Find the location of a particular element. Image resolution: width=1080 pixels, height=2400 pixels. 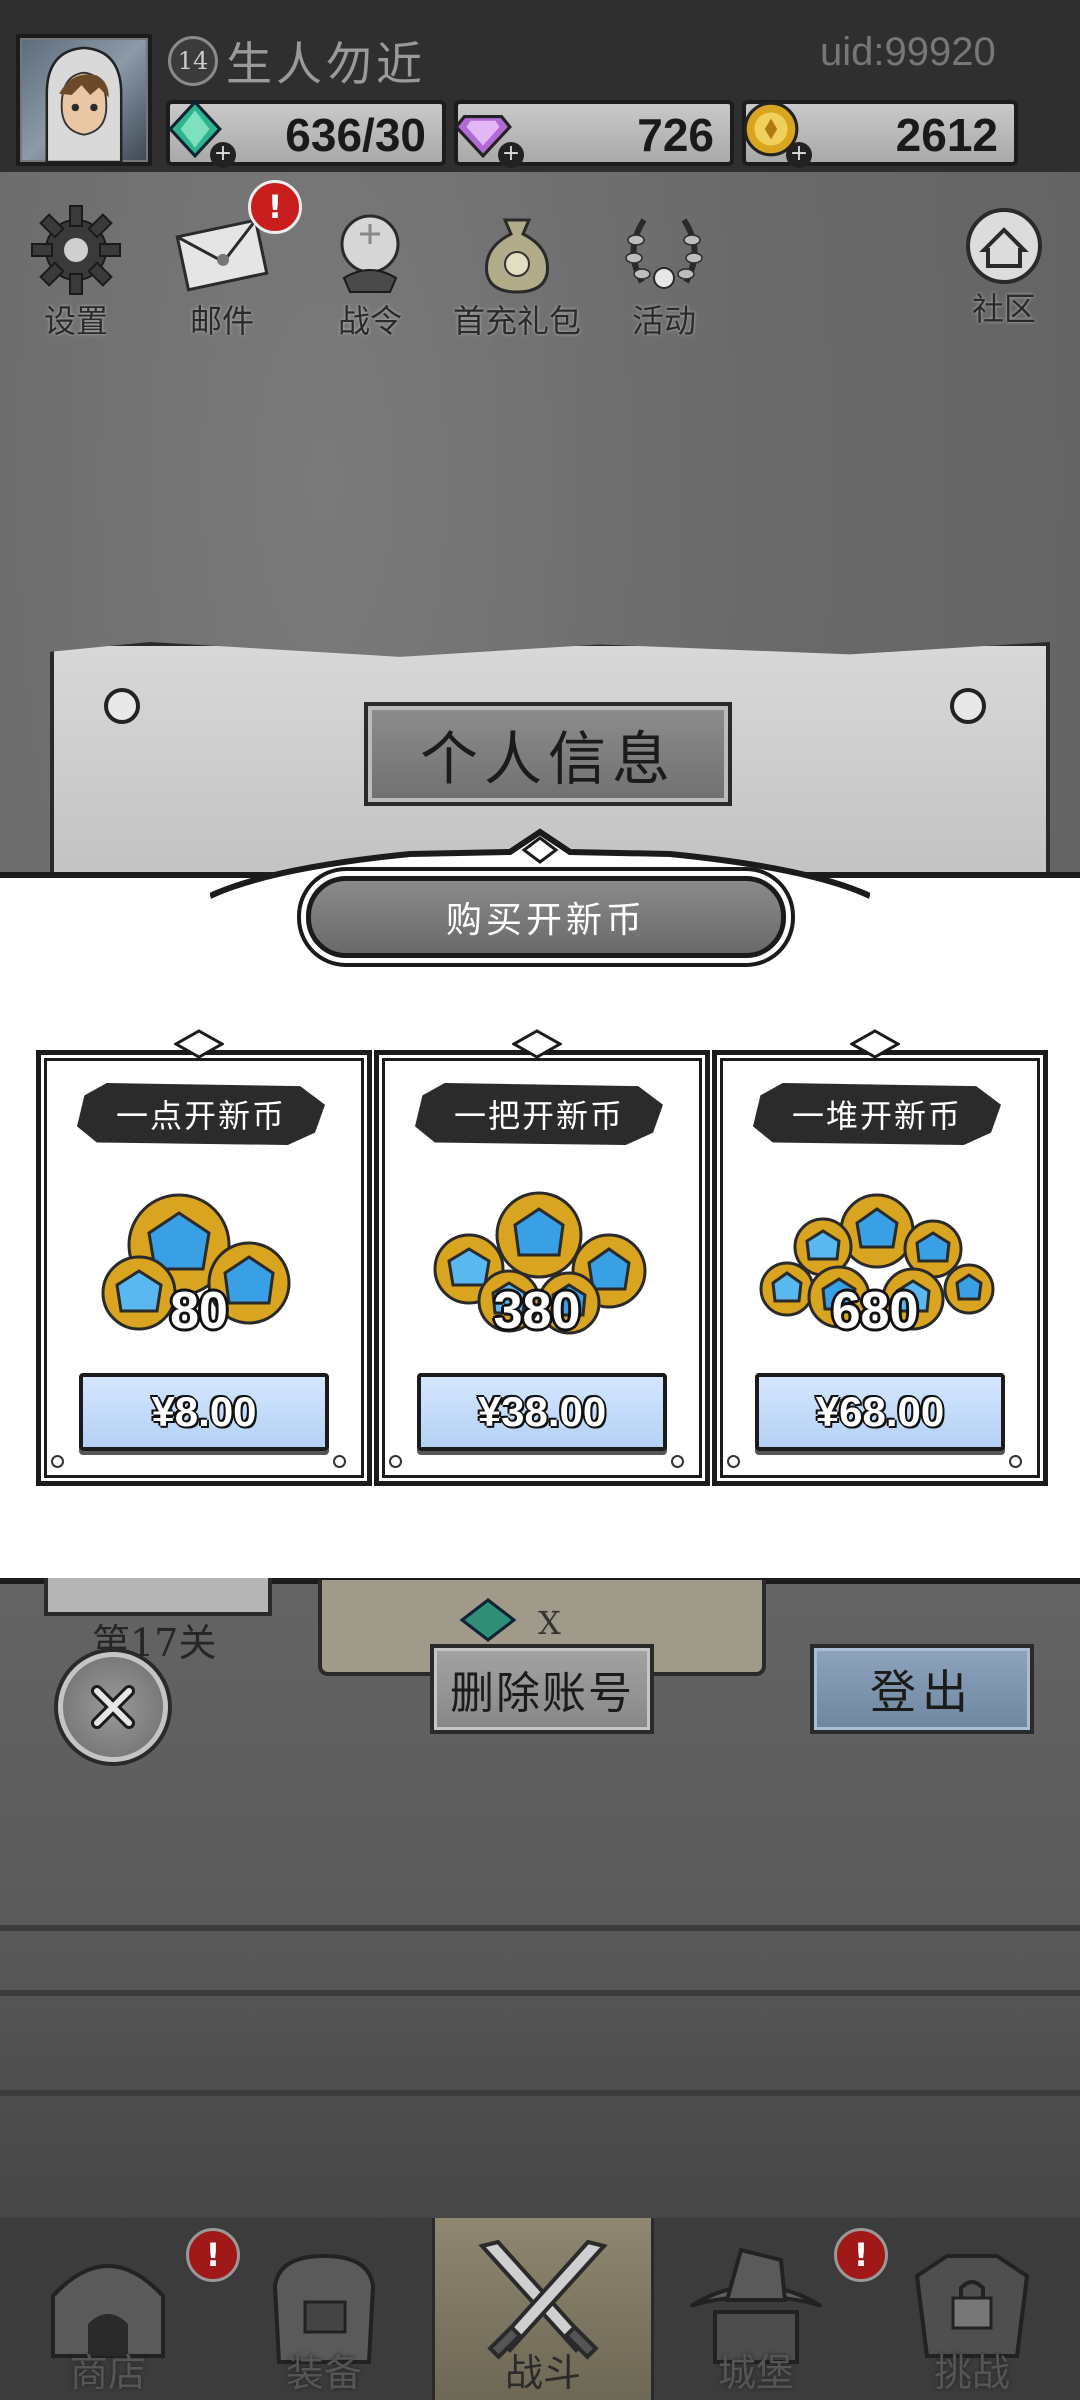

profile-title-plate: 个人信息 is located at coordinates (548, 754).